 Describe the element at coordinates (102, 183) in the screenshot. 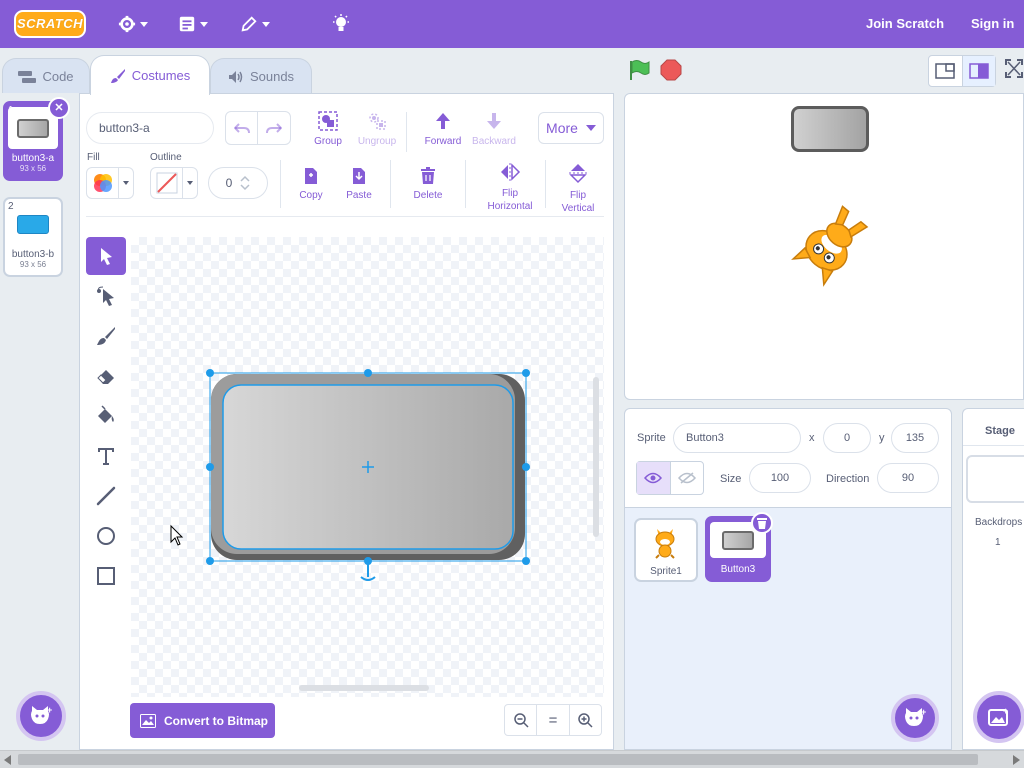

I see `color-swatch-icon` at that location.